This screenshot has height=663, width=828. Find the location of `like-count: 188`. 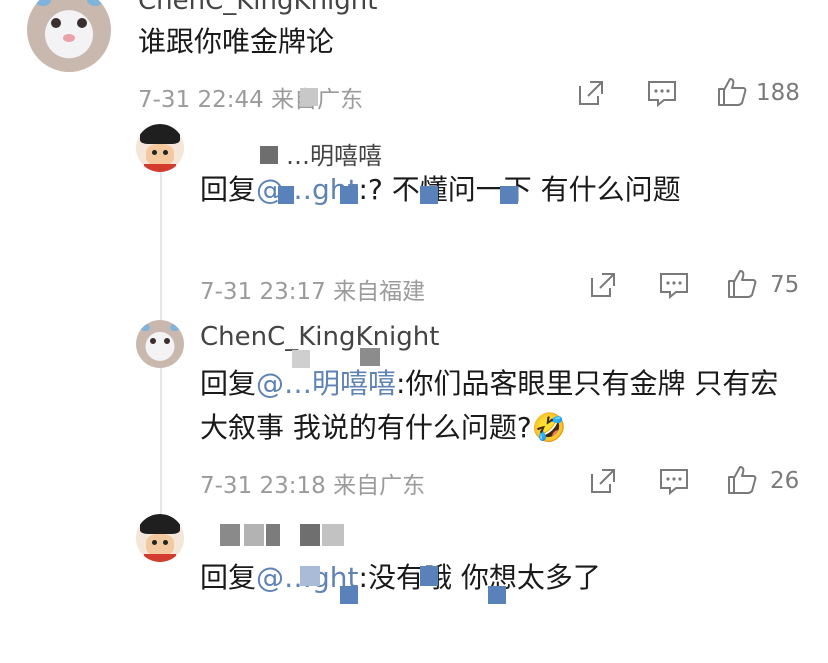

like-count: 188 is located at coordinates (778, 93).